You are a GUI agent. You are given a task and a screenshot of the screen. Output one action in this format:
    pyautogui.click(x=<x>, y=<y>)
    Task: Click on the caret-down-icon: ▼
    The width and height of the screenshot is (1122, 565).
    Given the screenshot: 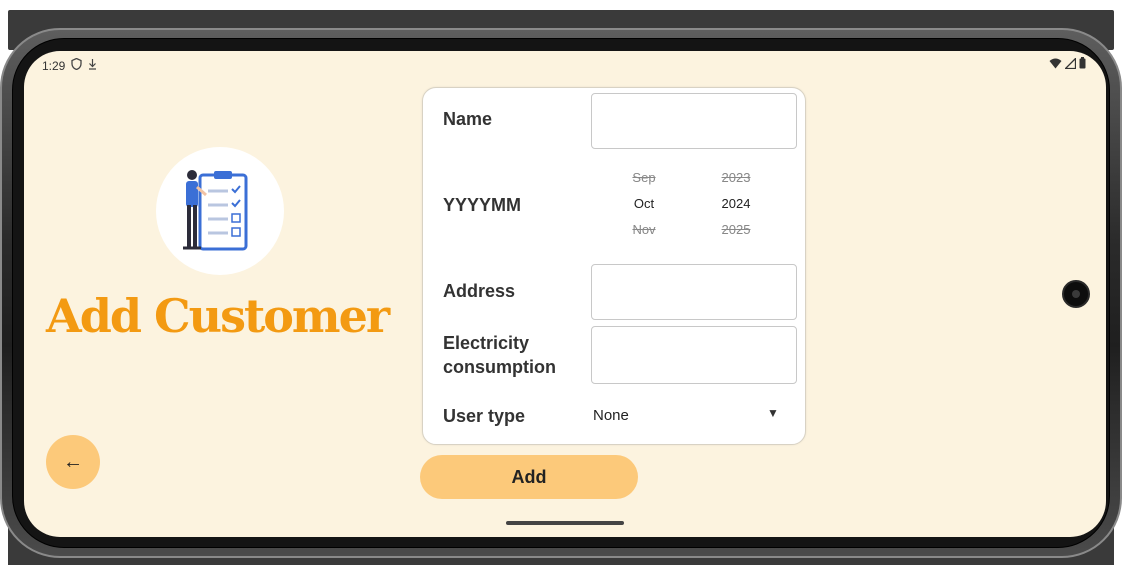 What is the action you would take?
    pyautogui.click(x=773, y=413)
    